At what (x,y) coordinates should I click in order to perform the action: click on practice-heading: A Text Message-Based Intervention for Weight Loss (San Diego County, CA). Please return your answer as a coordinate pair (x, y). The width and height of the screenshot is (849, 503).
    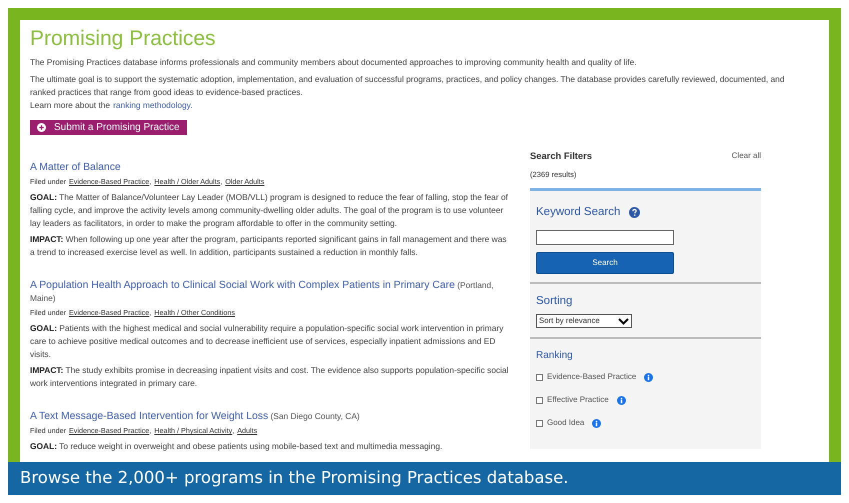
    Looking at the image, I should click on (195, 416).